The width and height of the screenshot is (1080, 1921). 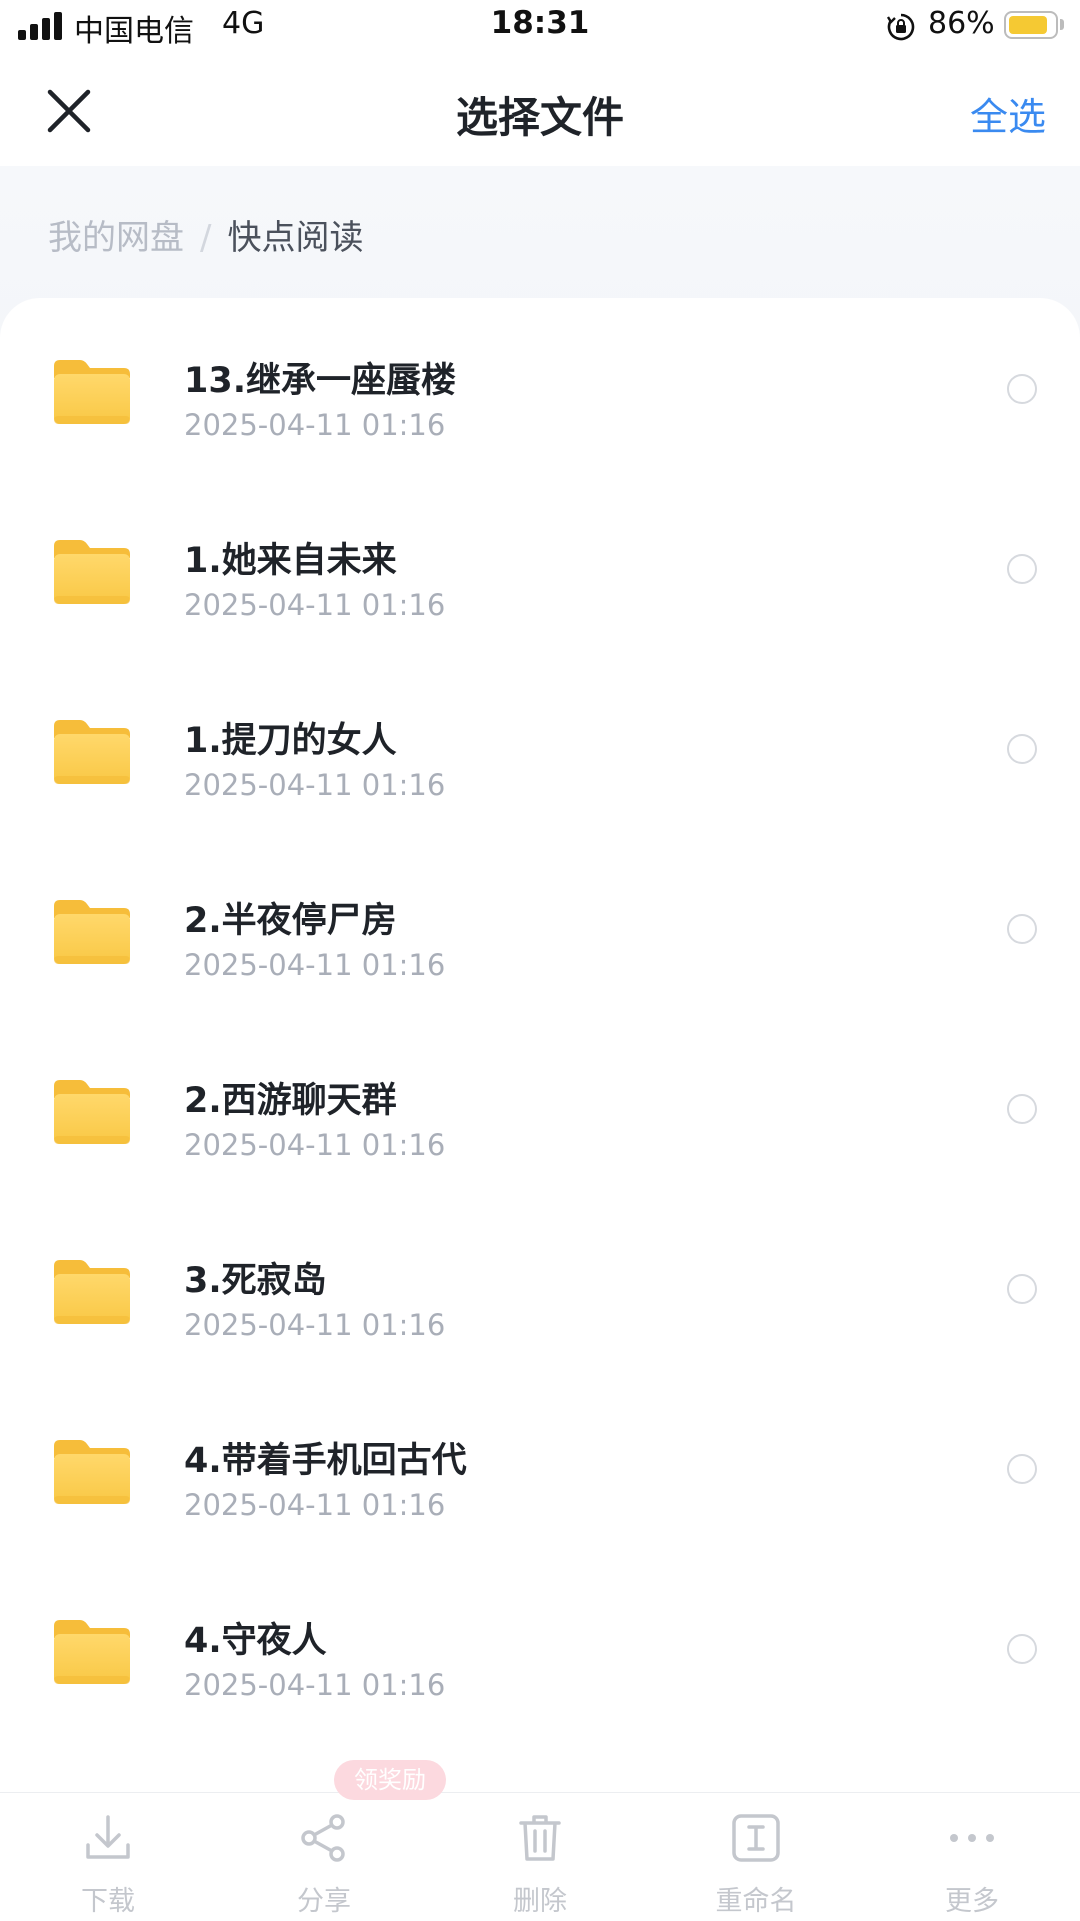 I want to click on more-icon, so click(x=972, y=1838).